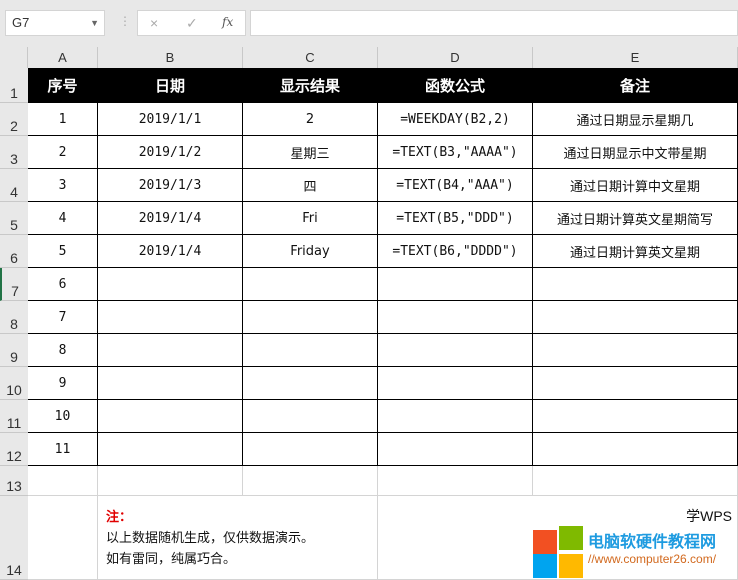 The image size is (738, 580). I want to click on table-cell: 1, so click(63, 119).